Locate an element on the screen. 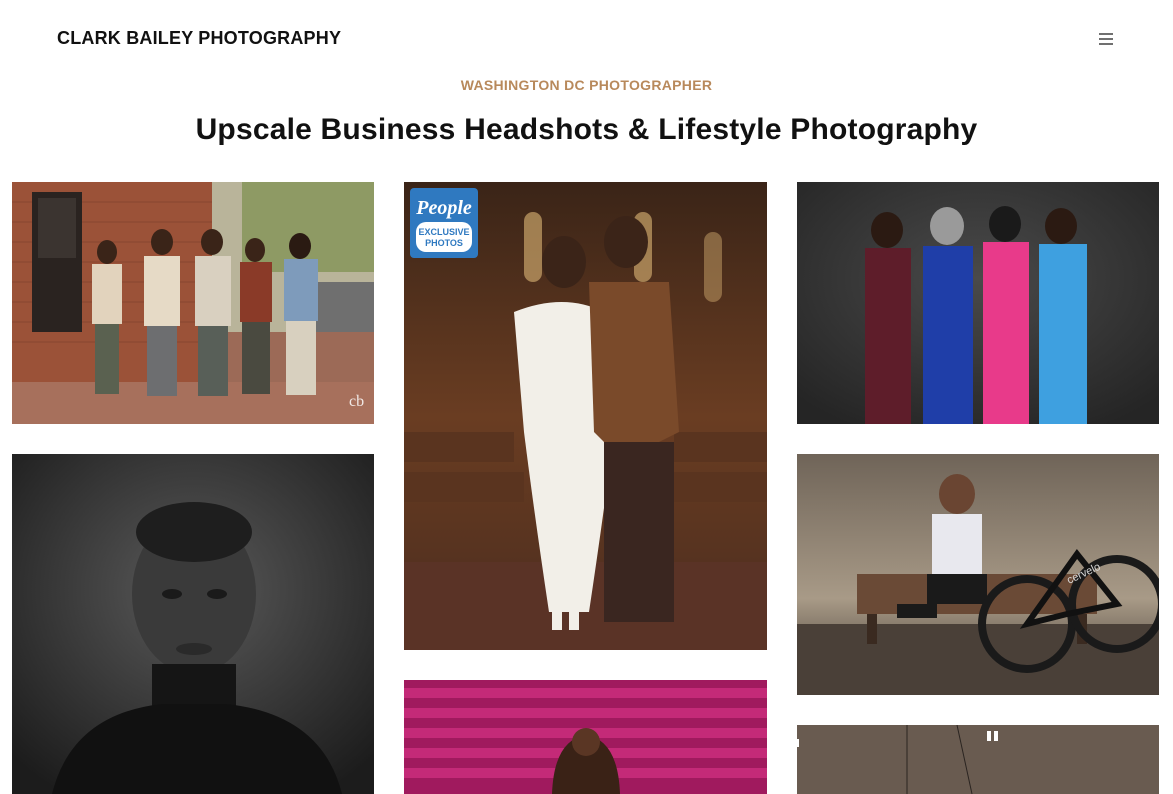  gallery-photo-teen-headshot is located at coordinates (193, 624).